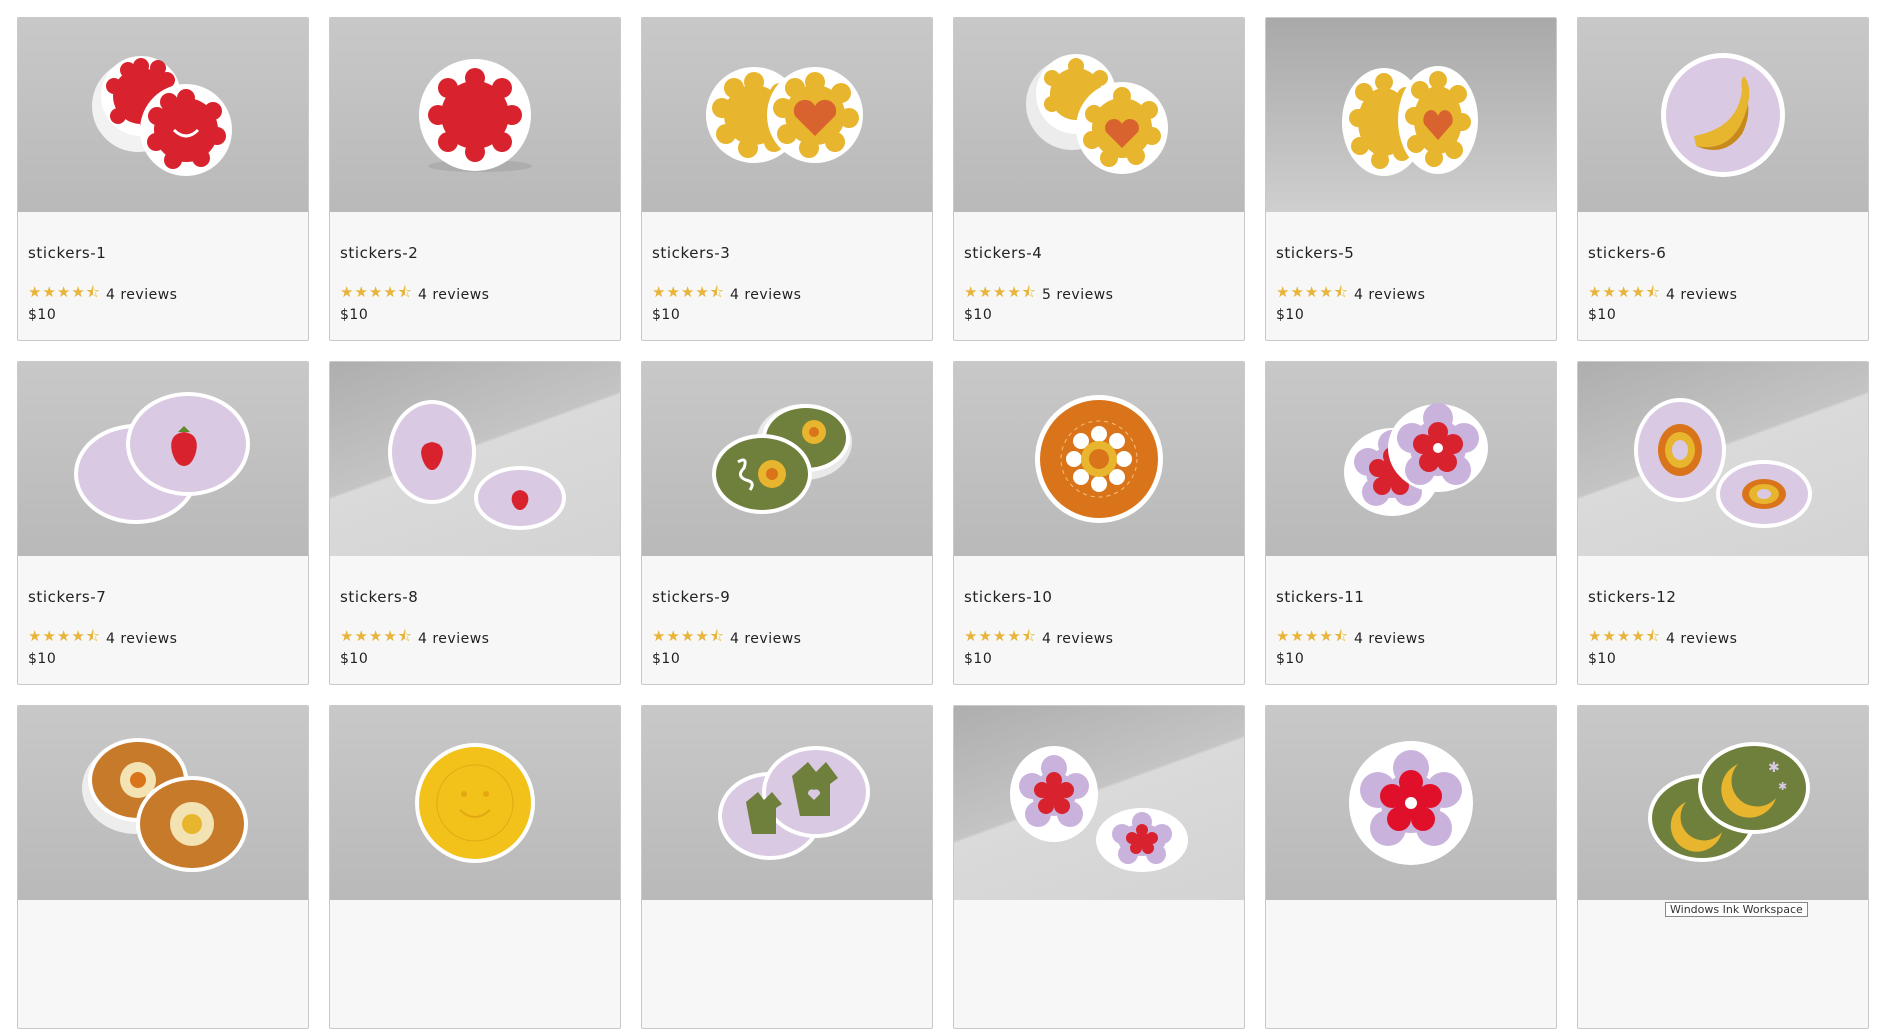 This screenshot has width=1883, height=1029. I want to click on product-card: ✱ ✱, so click(1723, 867).